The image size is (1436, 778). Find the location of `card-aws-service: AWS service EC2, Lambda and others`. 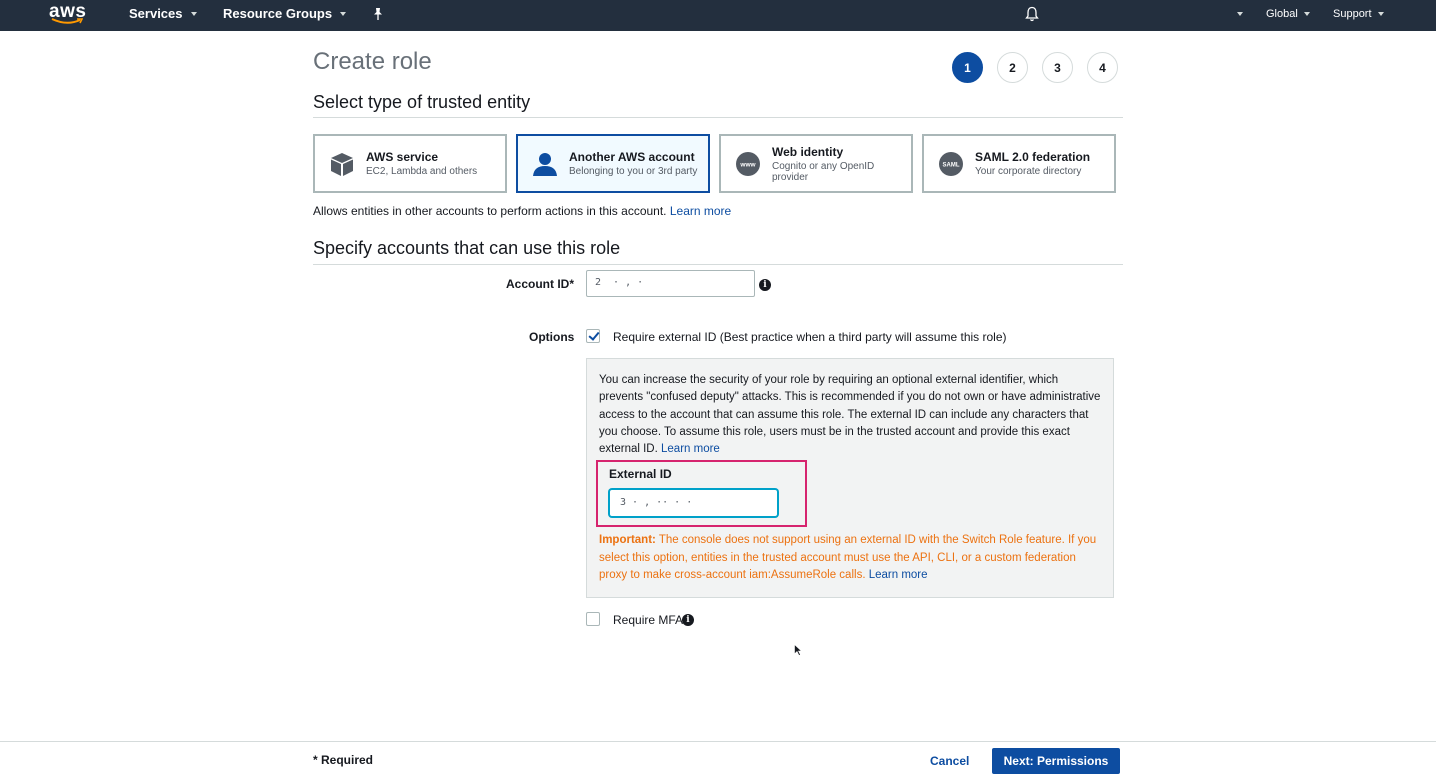

card-aws-service: AWS service EC2, Lambda and others is located at coordinates (410, 163).